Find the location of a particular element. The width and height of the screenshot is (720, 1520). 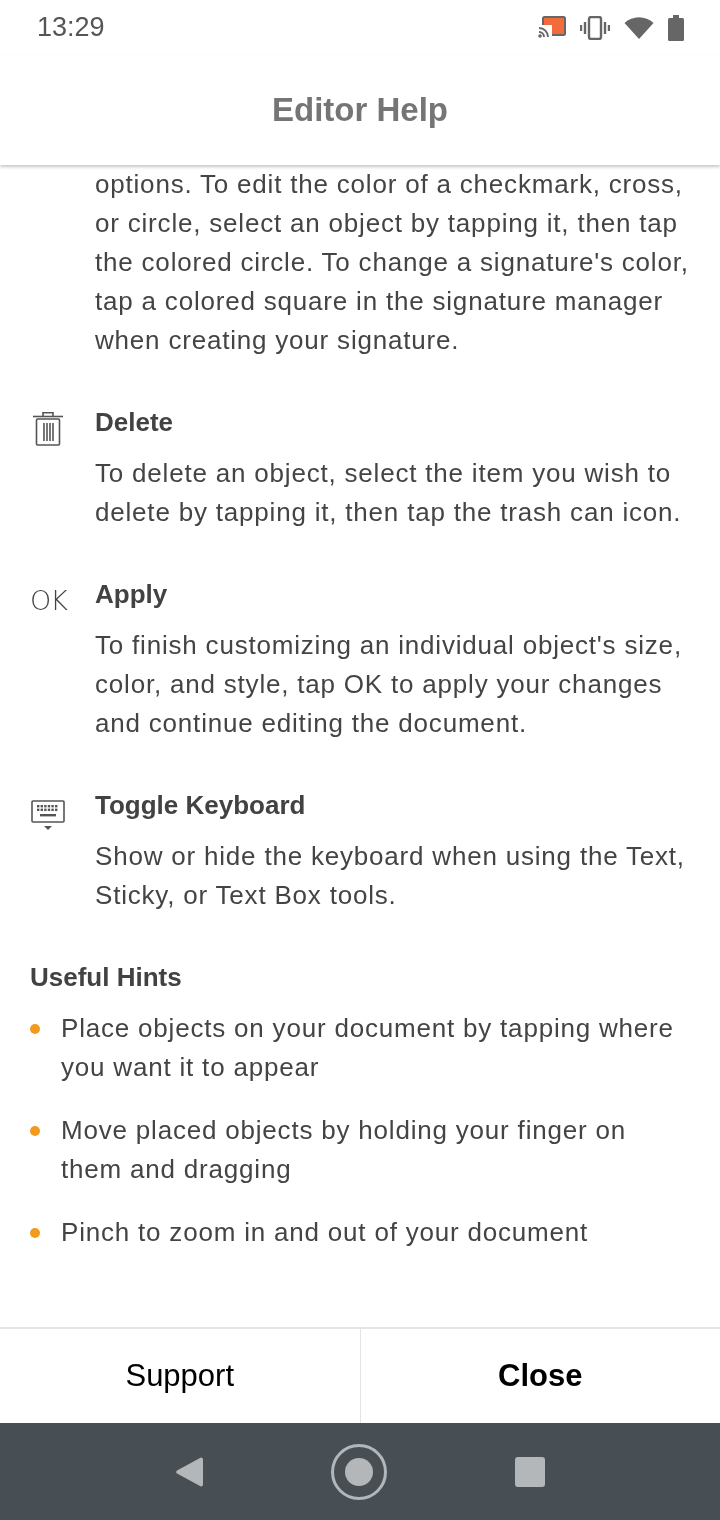

section-heading: Useful Hints is located at coordinates (106, 977).